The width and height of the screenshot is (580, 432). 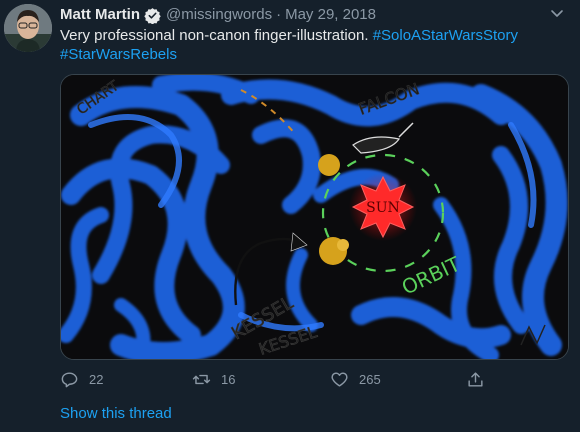 What do you see at coordinates (96, 379) in the screenshot?
I see `reply-count: 22` at bounding box center [96, 379].